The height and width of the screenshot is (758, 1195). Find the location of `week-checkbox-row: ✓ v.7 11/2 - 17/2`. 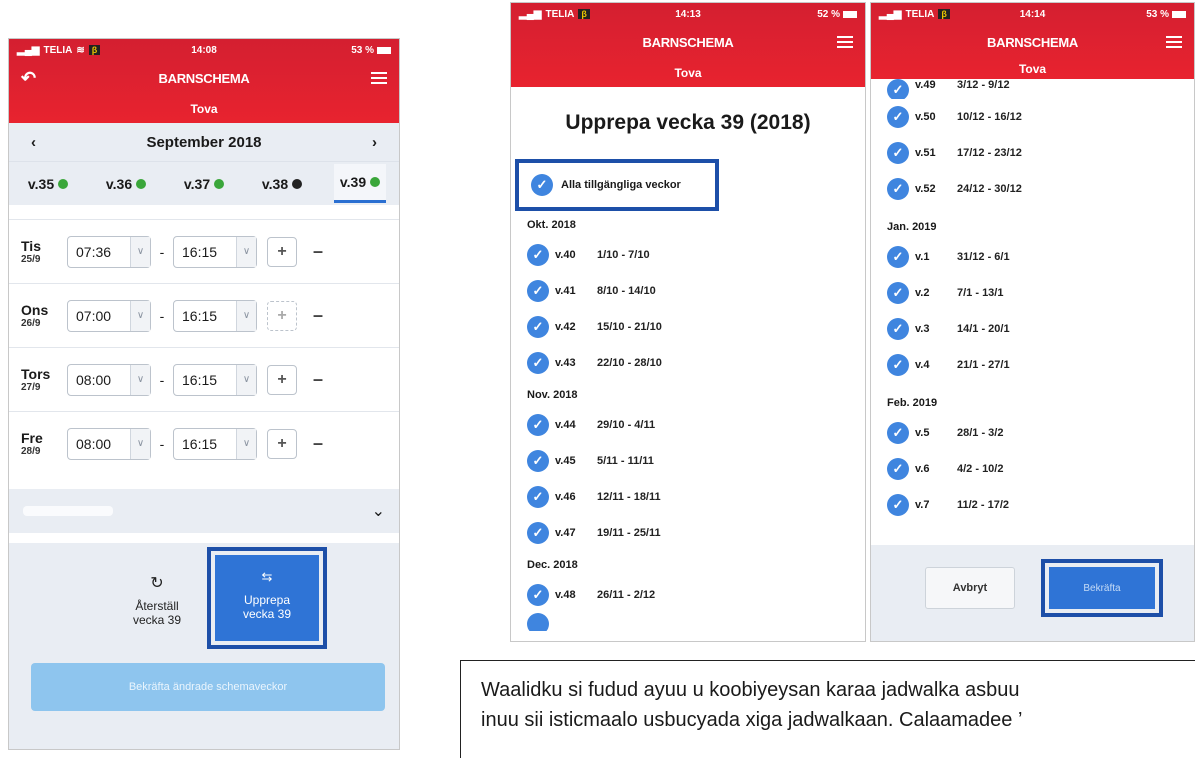

week-checkbox-row: ✓ v.7 11/2 - 17/2 is located at coordinates (1032, 505).